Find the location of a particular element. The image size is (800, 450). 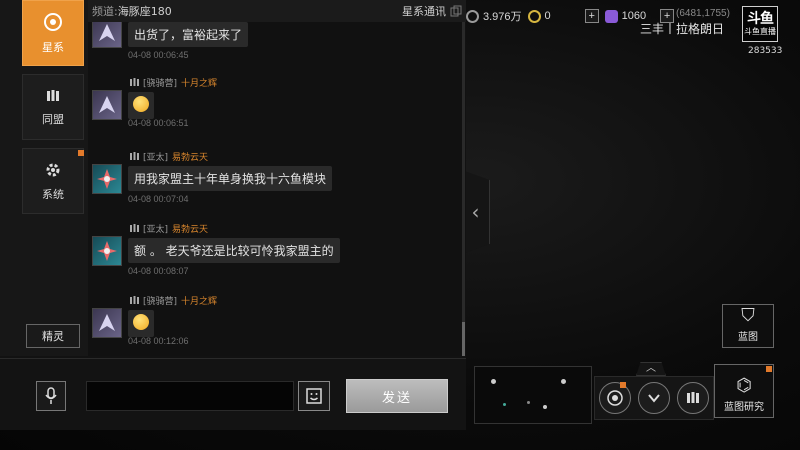

system-gear-icon is located at coordinates (53, 170).